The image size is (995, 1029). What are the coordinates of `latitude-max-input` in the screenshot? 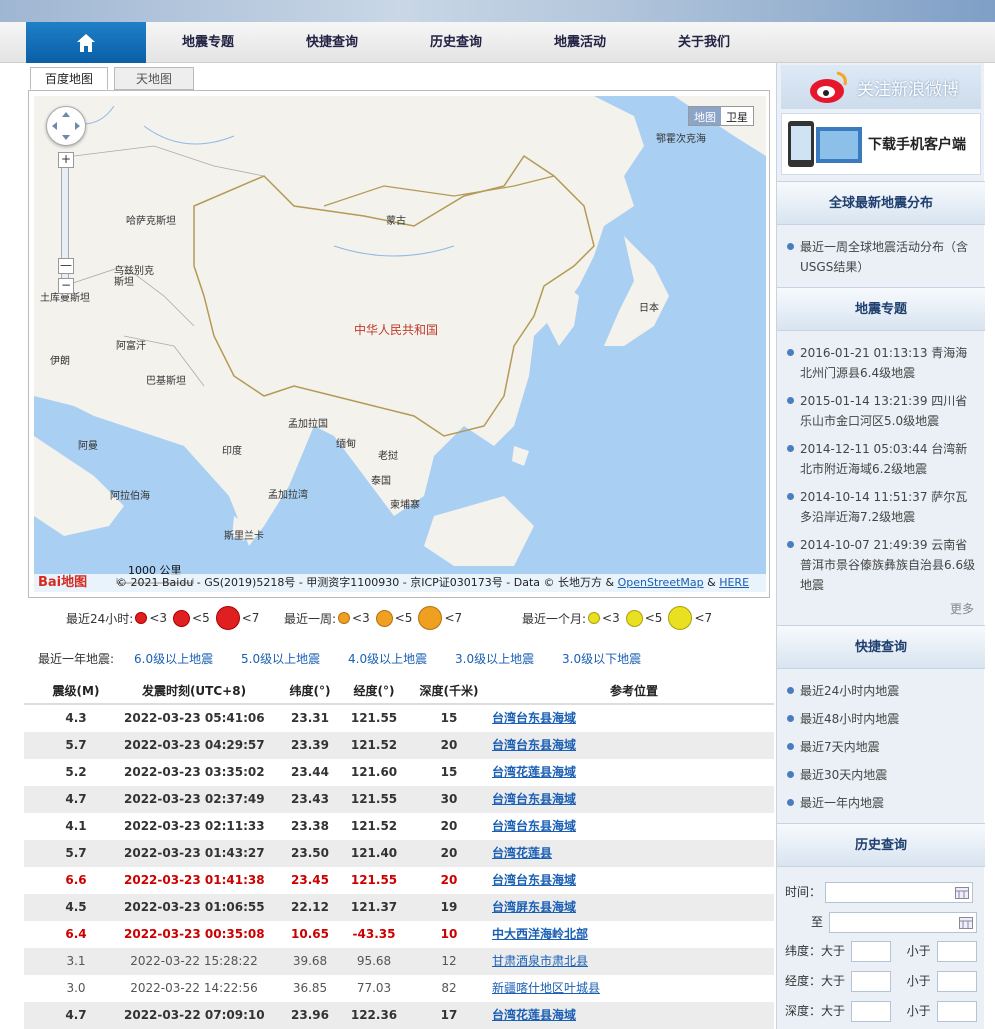 It's located at (956, 951).